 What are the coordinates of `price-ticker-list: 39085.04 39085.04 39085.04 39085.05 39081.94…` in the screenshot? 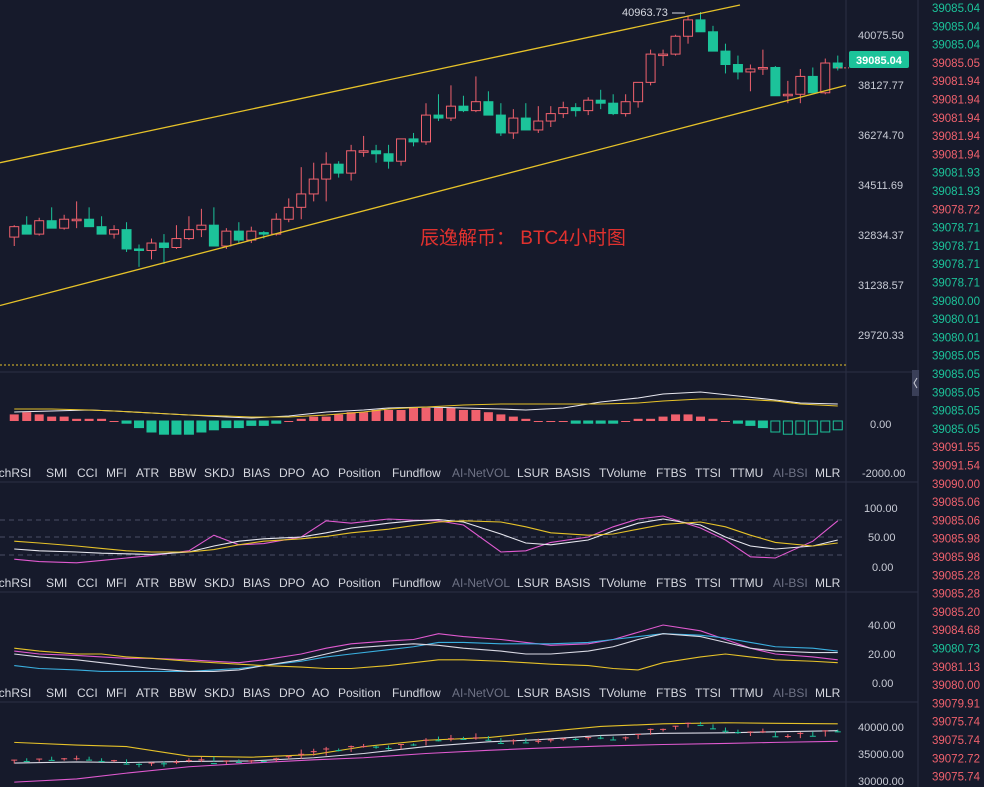 It's located at (956, 393).